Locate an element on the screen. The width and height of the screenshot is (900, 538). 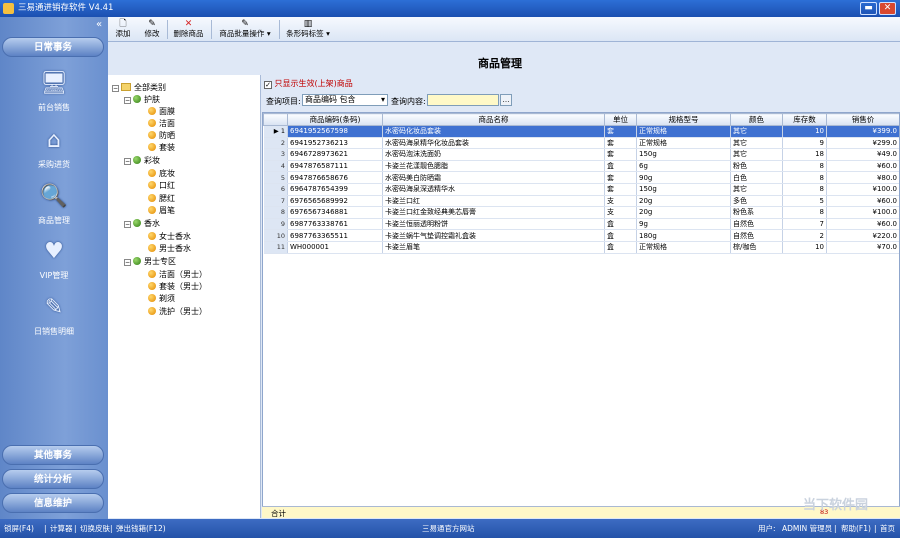
table-cell: 180g is located at coordinates (683, 235).